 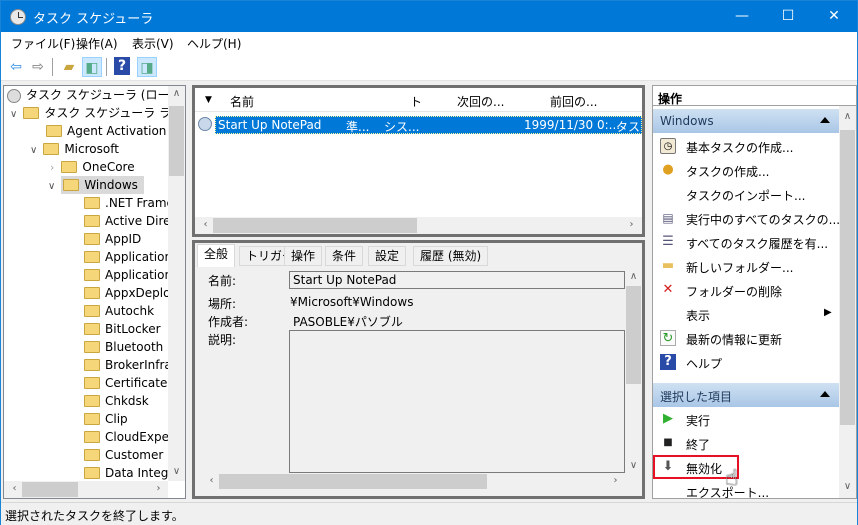 I want to click on detail-horizontal-scrollbar: ‹ ›, so click(x=413, y=481).